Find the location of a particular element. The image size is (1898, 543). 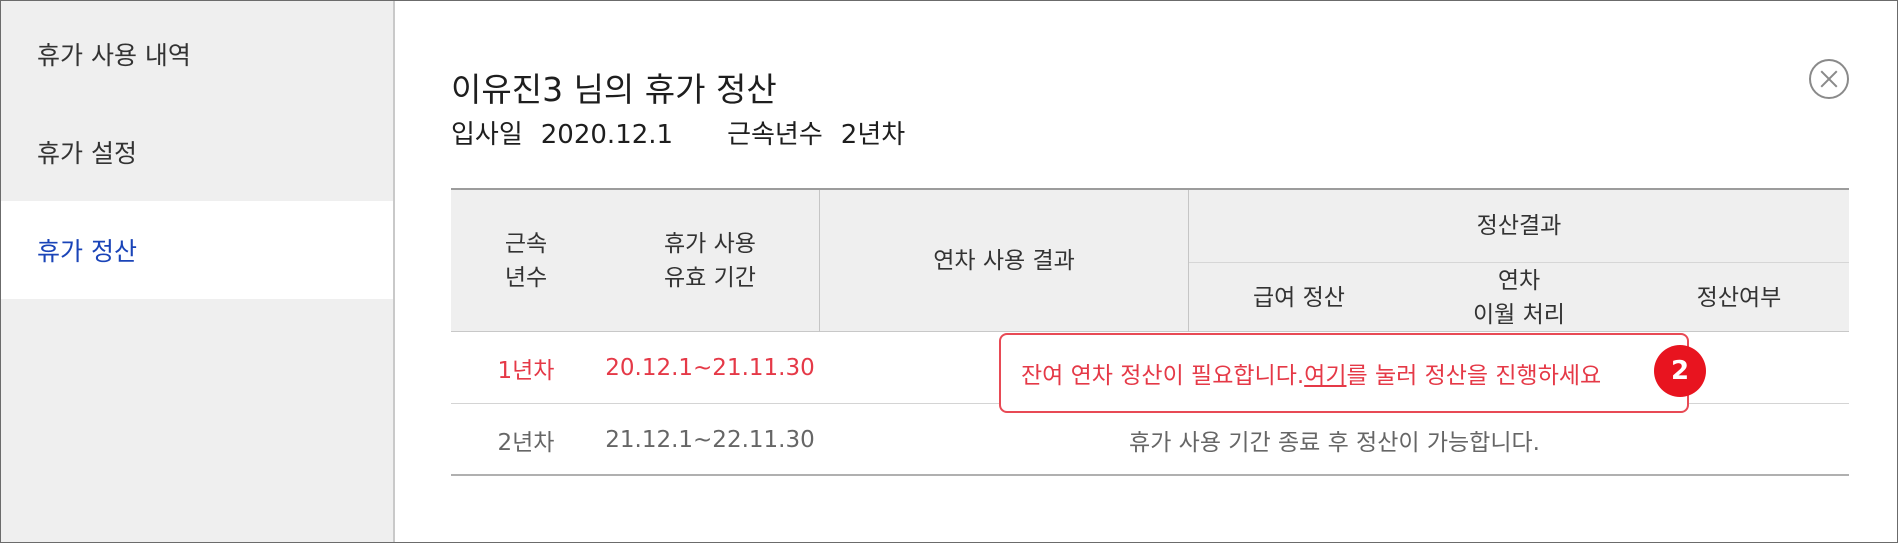

step-badge: 2 is located at coordinates (1680, 371).